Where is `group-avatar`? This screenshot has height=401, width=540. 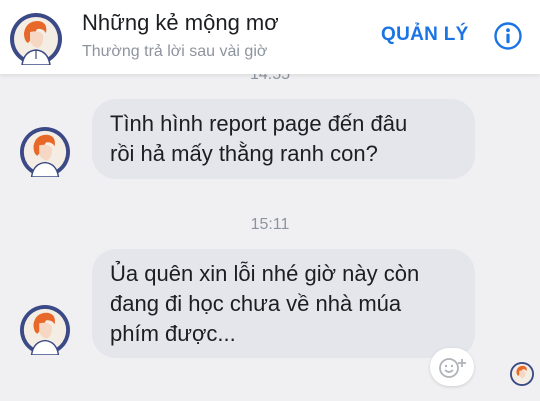 group-avatar is located at coordinates (36, 39).